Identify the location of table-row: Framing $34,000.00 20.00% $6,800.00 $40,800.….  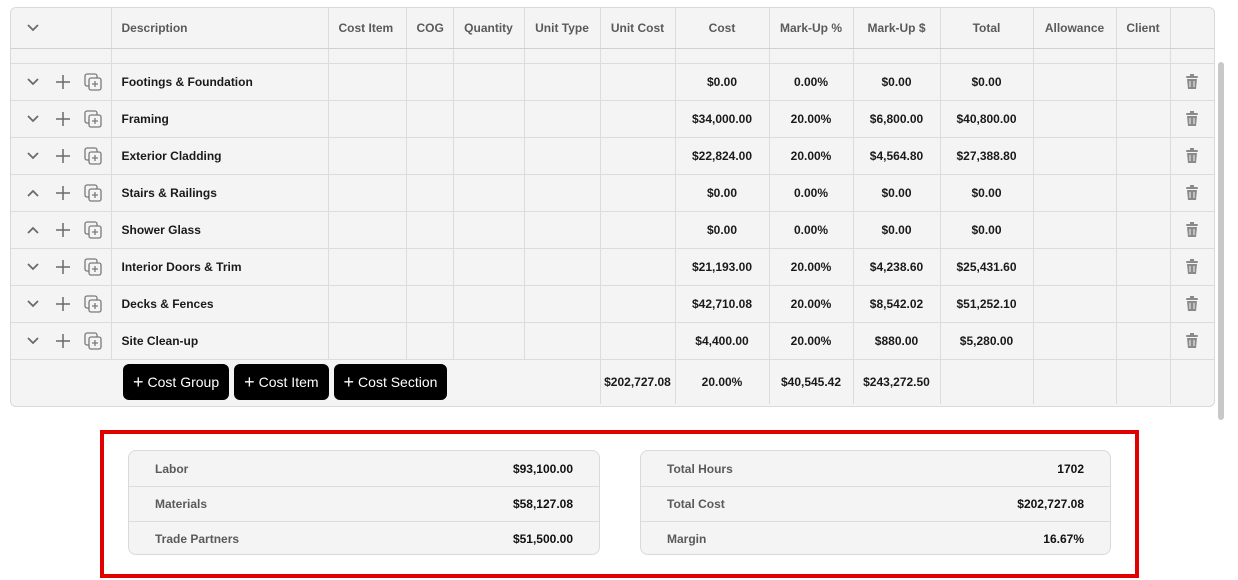
(612, 119).